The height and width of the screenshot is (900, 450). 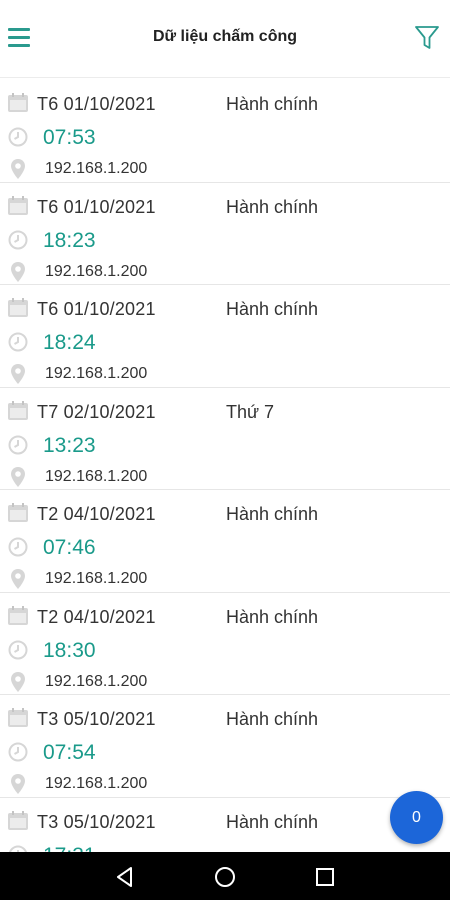 What do you see at coordinates (69, 445) in the screenshot?
I see `record-time: 13:23` at bounding box center [69, 445].